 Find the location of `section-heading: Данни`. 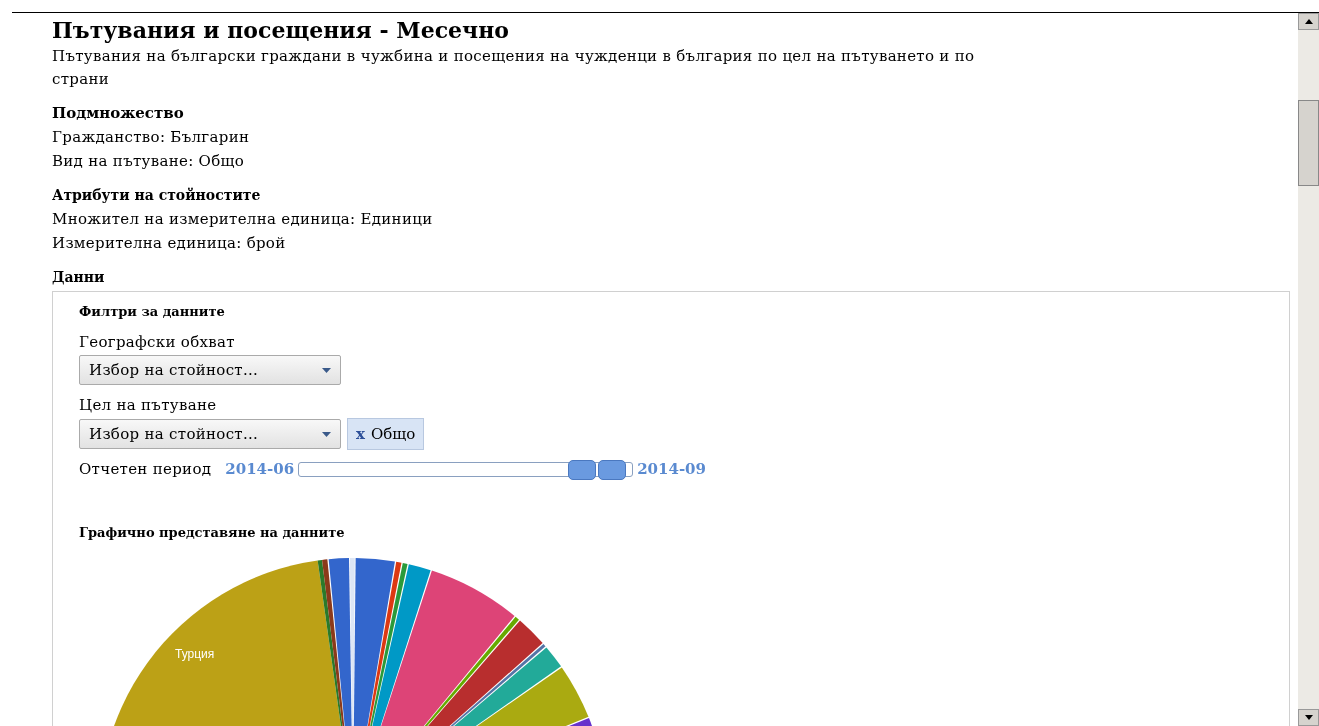

section-heading: Данни is located at coordinates (79, 277).